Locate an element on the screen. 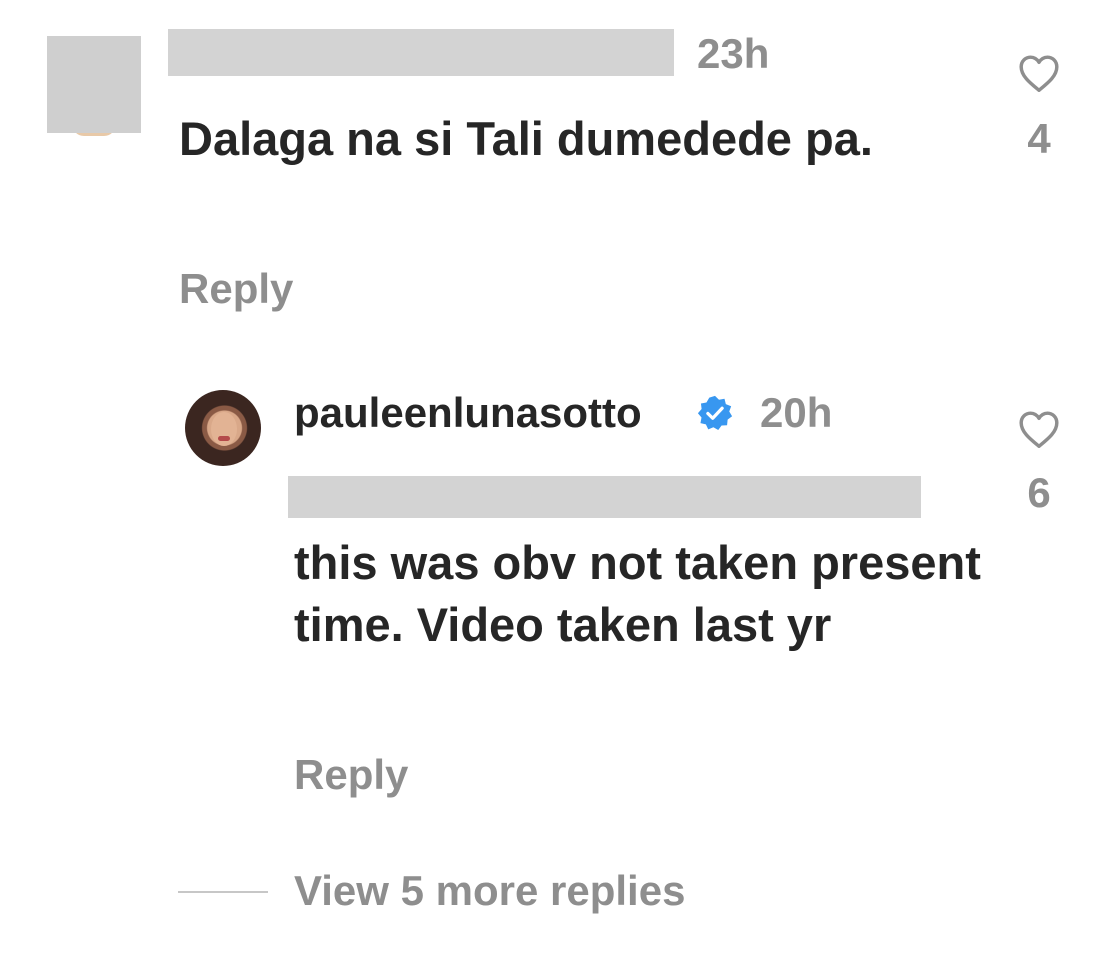  verified-badge-icon is located at coordinates (715, 413).